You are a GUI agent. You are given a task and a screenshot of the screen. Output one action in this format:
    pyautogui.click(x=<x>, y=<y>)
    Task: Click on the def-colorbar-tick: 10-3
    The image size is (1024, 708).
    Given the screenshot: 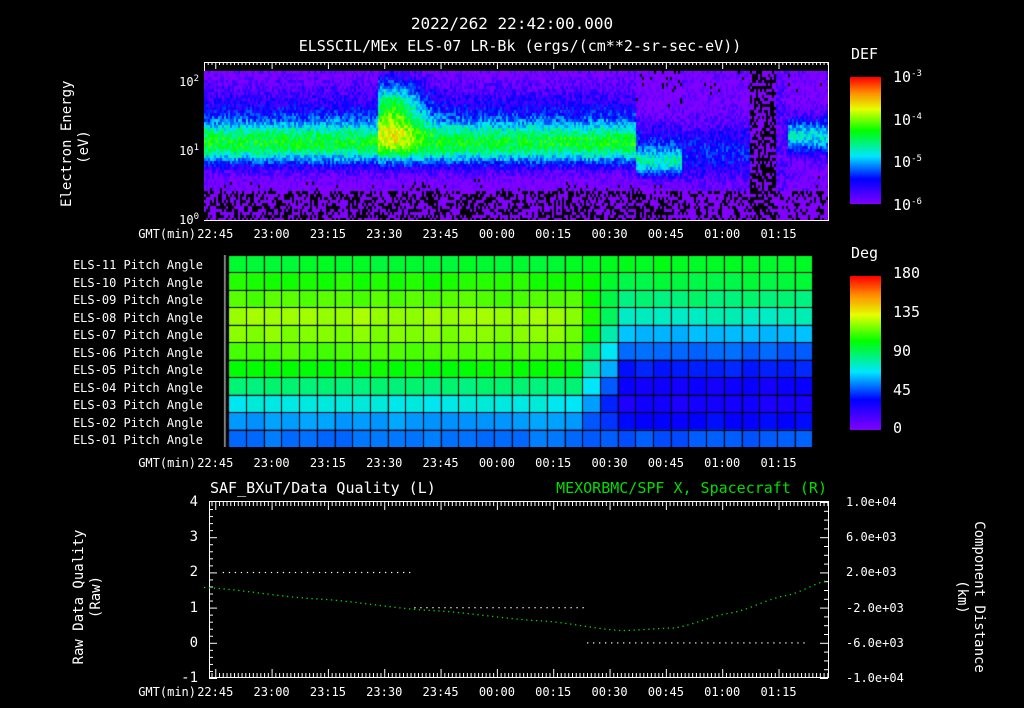 What is the action you would take?
    pyautogui.click(x=907, y=75)
    